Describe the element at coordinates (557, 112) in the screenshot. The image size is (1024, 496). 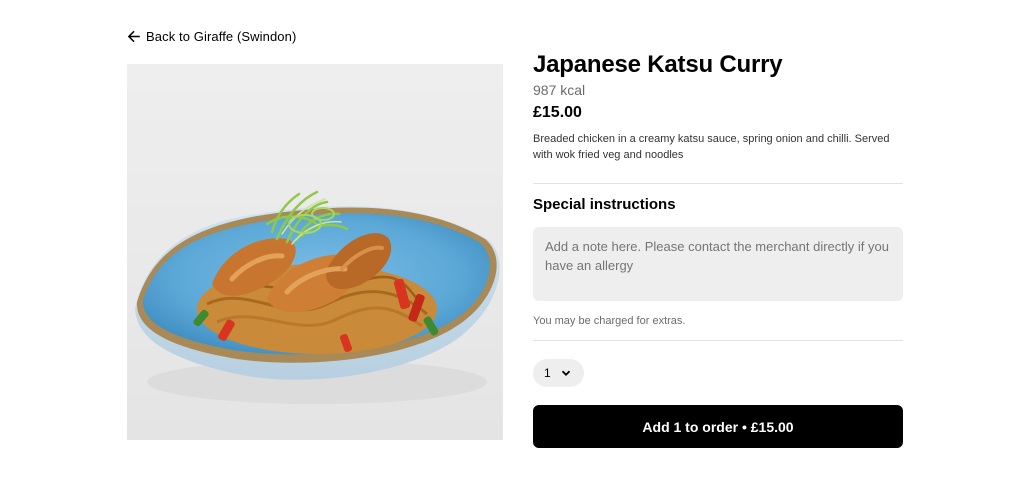
I see `item-price: £15.00` at that location.